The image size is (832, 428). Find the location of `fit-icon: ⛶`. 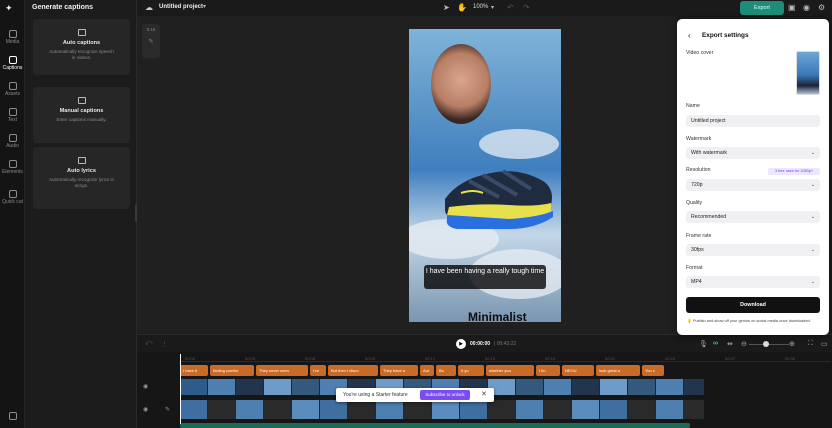

fit-icon: ⛶ is located at coordinates (810, 344).